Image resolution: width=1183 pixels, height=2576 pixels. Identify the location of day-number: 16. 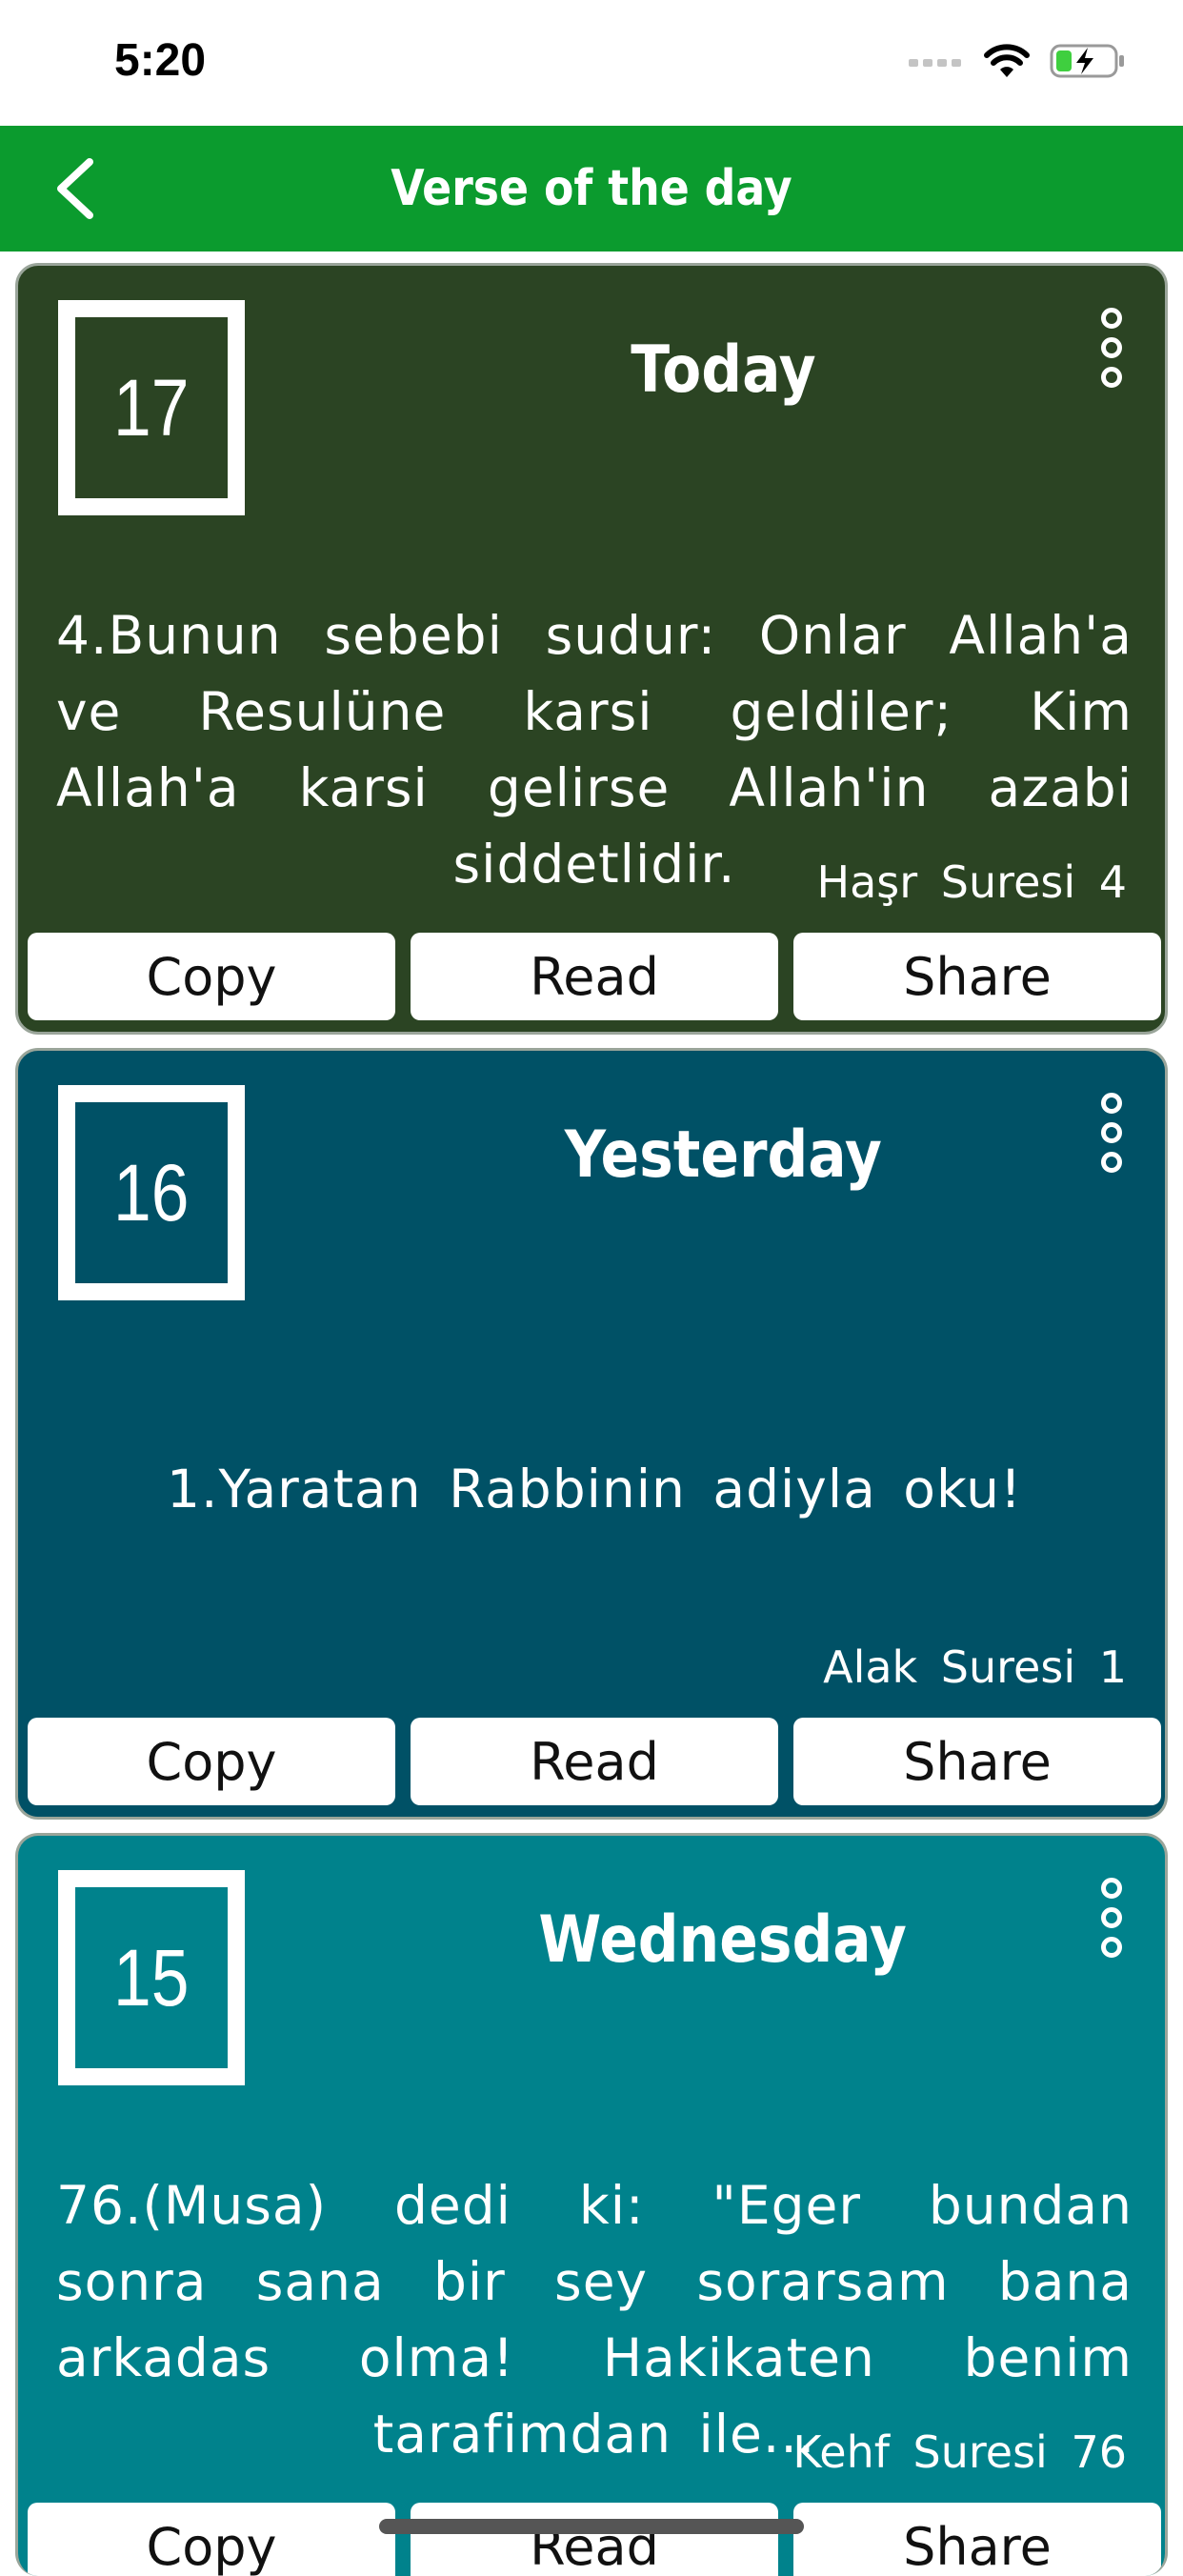
(152, 1192).